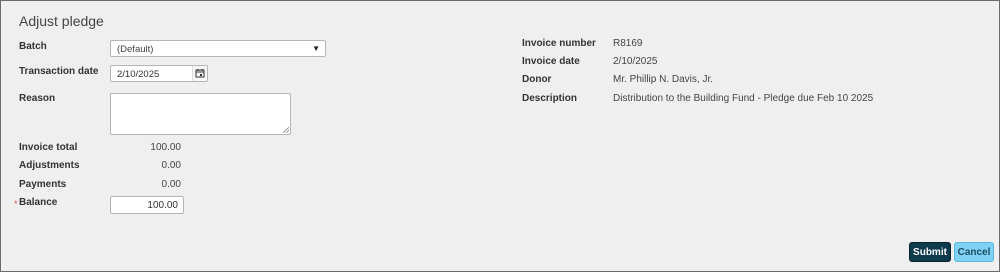  Describe the element at coordinates (537, 79) in the screenshot. I see `donor-label: Donor` at that location.